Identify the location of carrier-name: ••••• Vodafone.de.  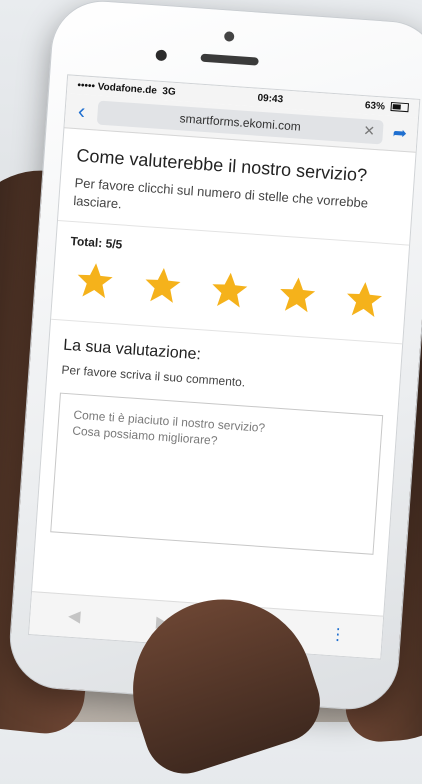
(117, 88).